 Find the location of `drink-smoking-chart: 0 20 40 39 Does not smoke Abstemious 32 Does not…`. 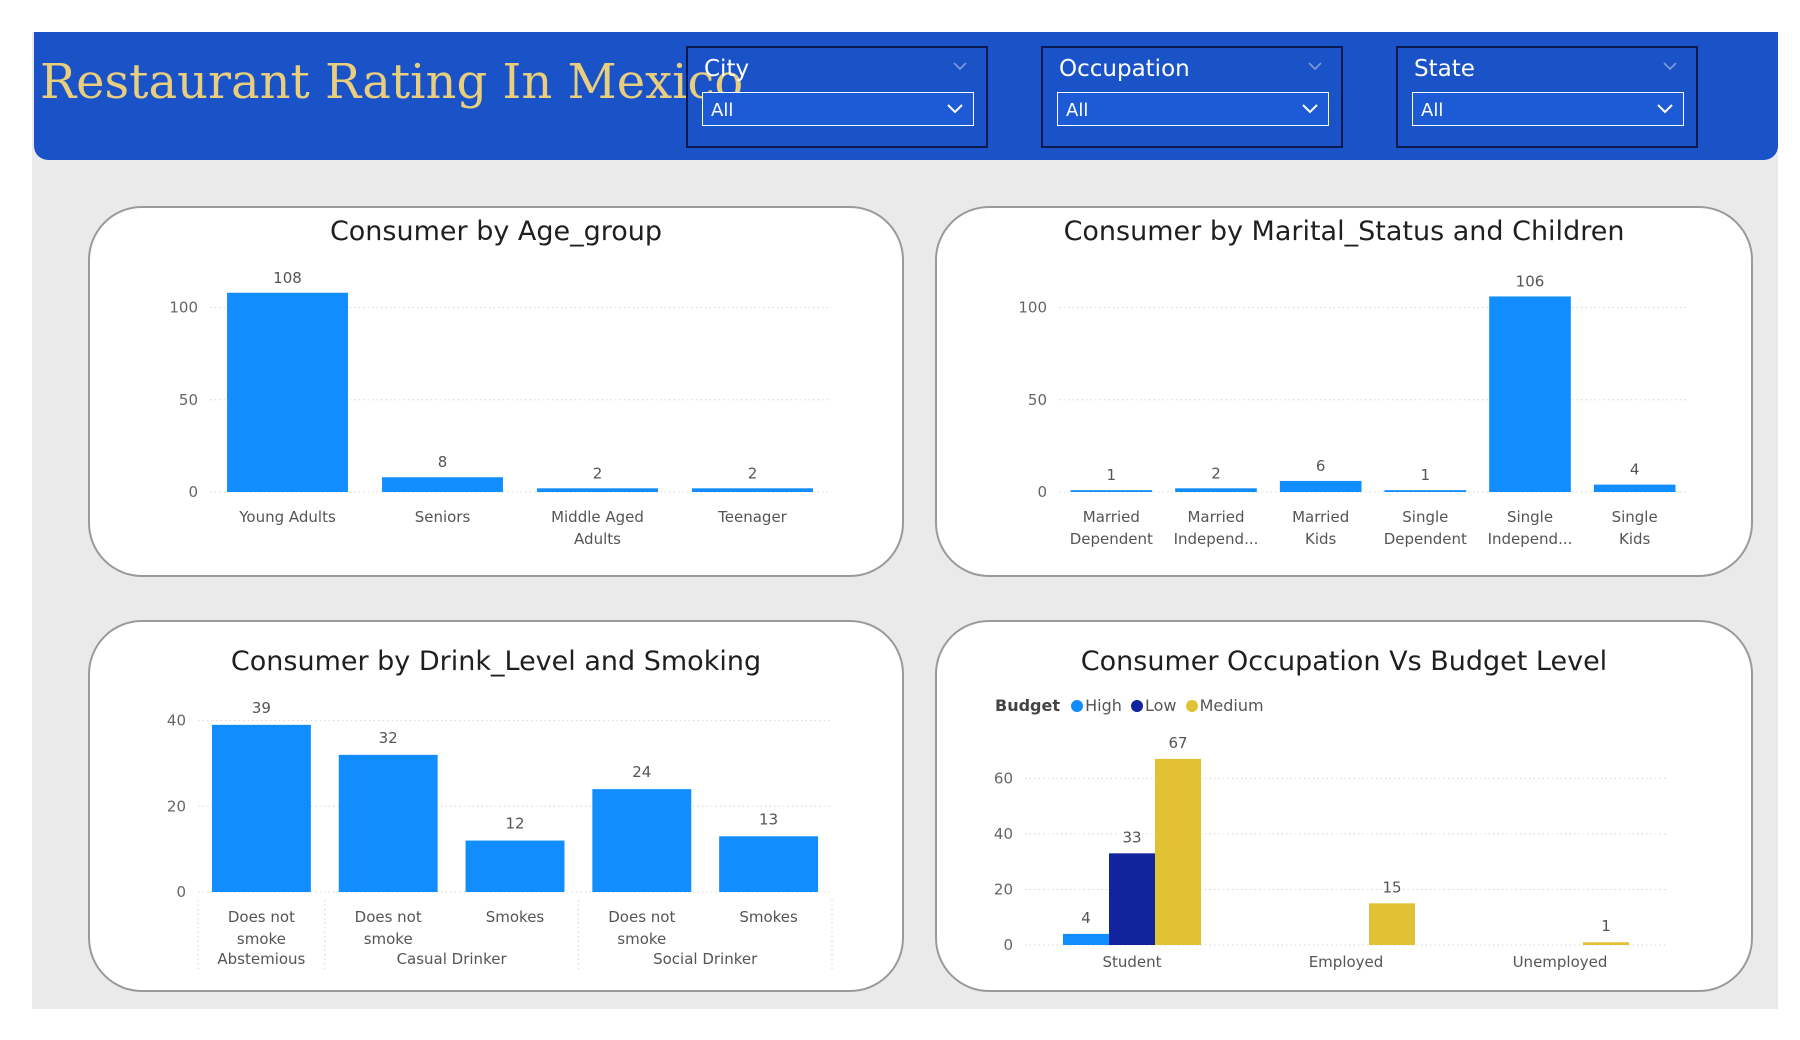

drink-smoking-chart: 0 20 40 39 Does not smoke Abstemious 32 Does not… is located at coordinates (500, 835).